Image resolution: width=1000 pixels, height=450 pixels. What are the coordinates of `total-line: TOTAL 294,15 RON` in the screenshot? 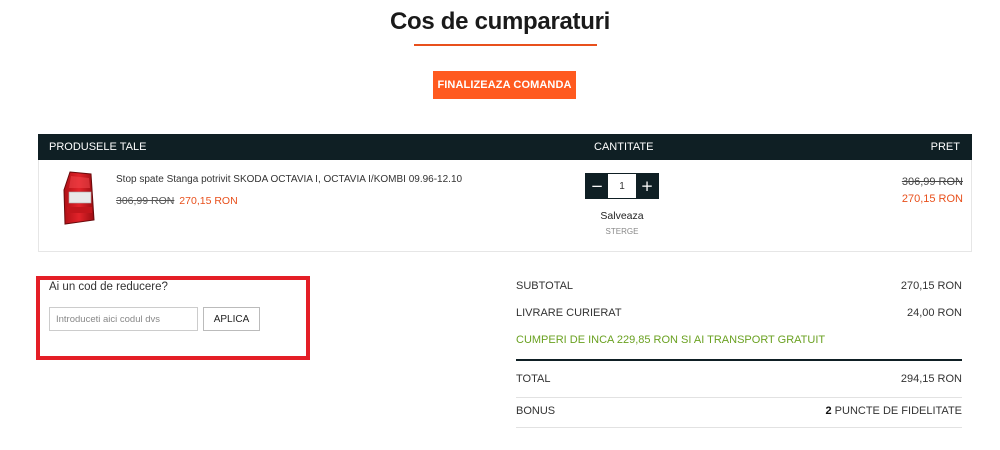 It's located at (739, 379).